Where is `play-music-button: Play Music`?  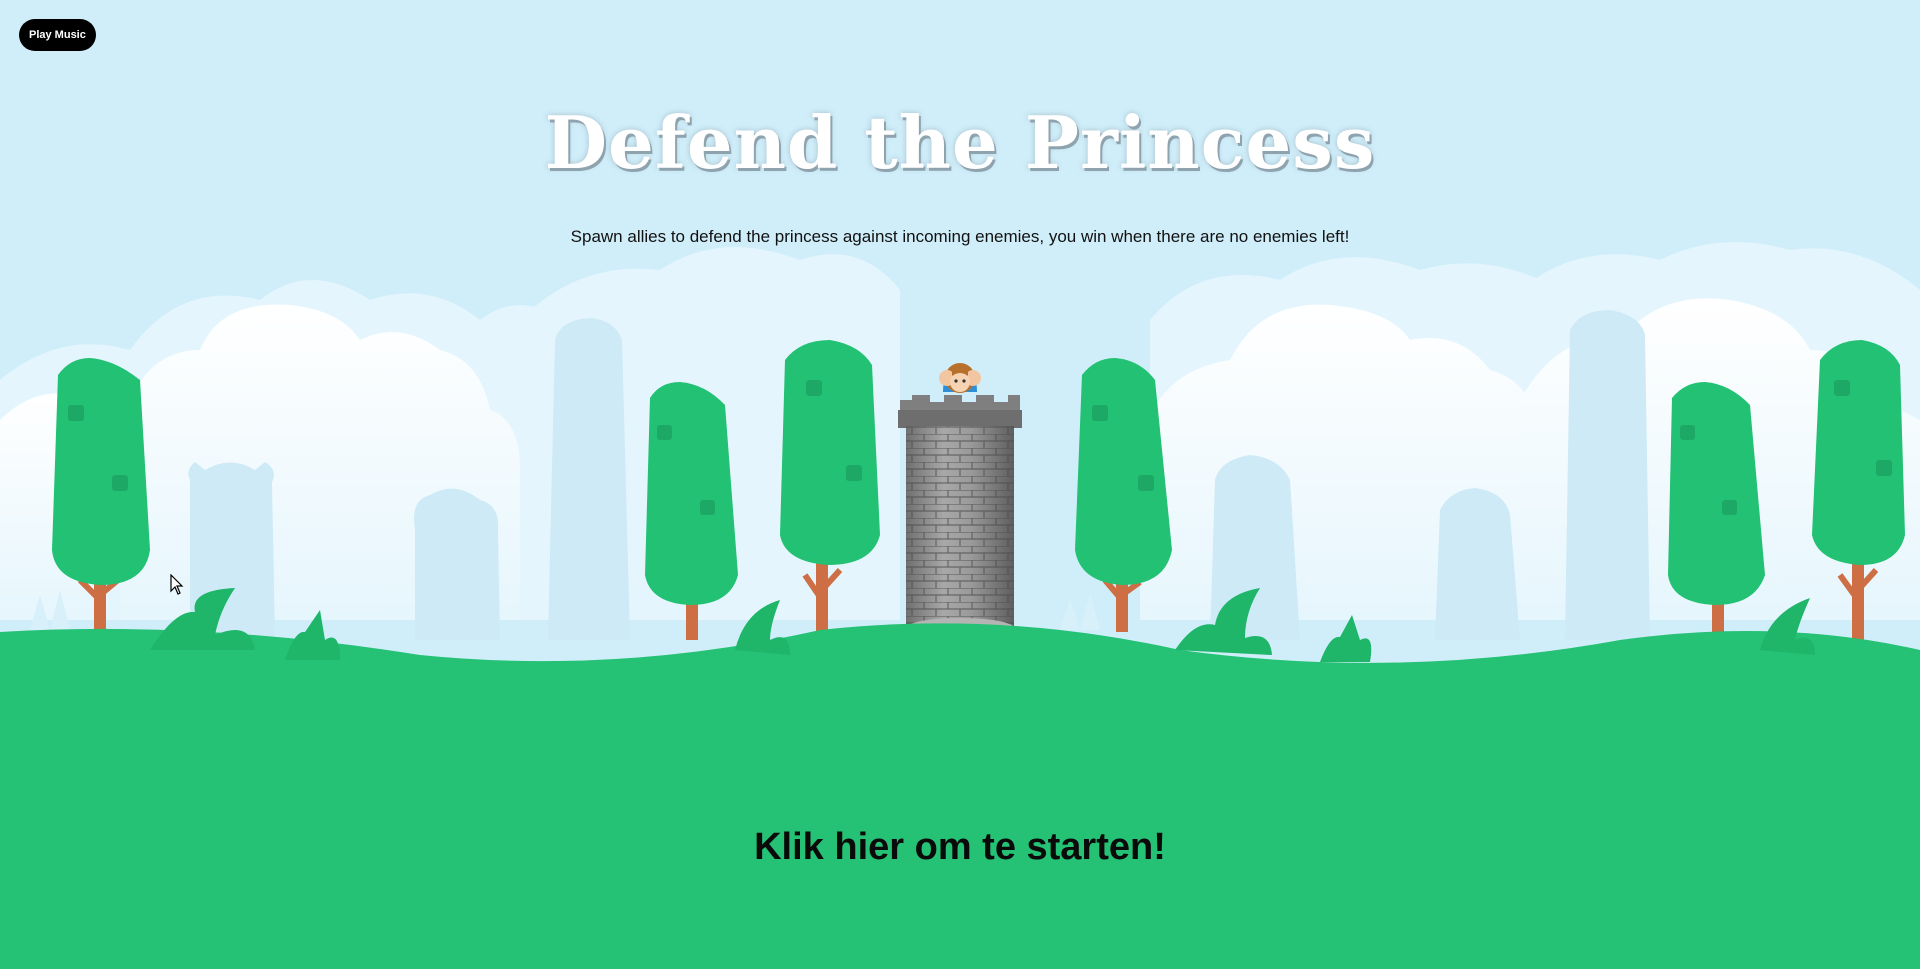 play-music-button: Play Music is located at coordinates (57, 35).